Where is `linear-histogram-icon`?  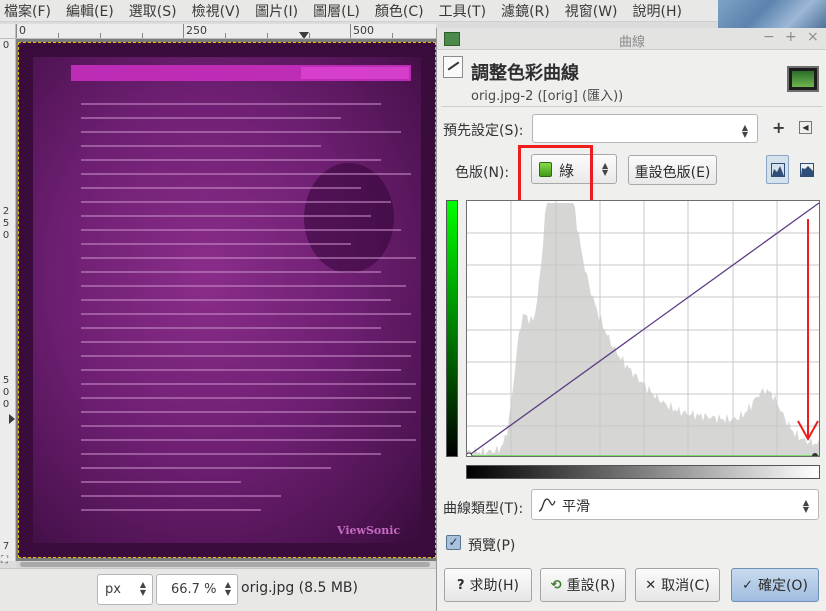 linear-histogram-icon is located at coordinates (777, 169).